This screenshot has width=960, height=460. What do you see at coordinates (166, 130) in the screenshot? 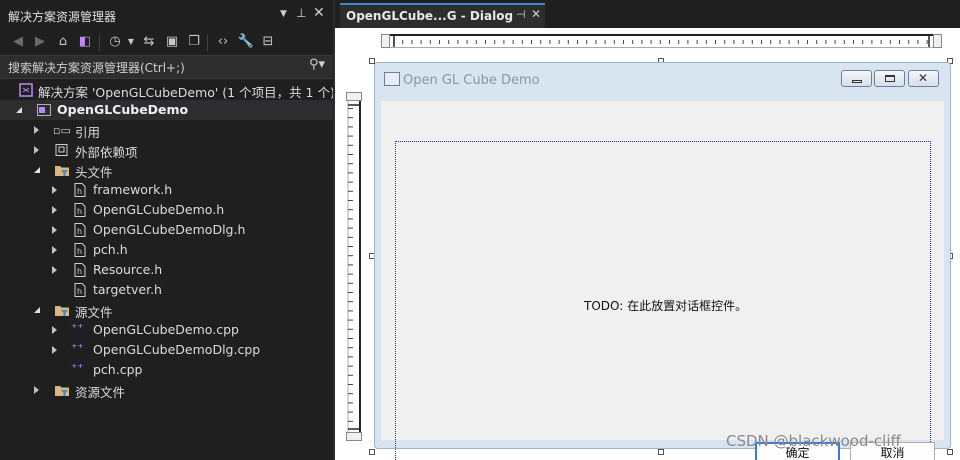
I see `references-node: ▫▭ 引用` at bounding box center [166, 130].